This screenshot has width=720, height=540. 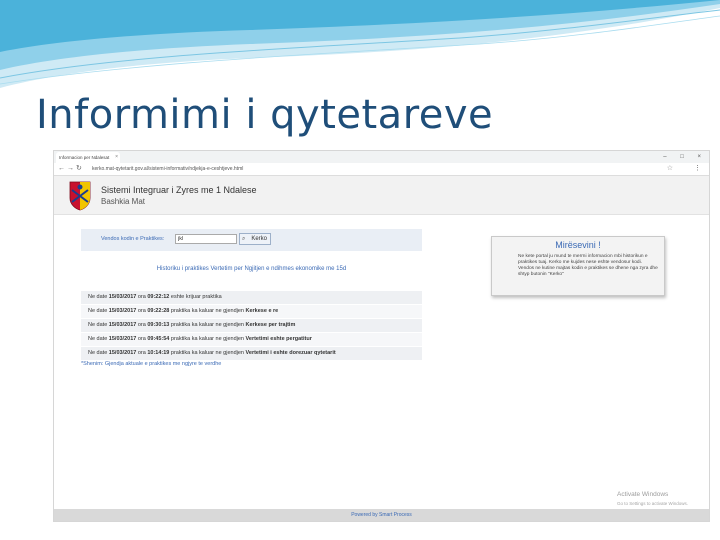 I want to click on site-subtitle: Bashkia Mat, so click(x=123, y=201).